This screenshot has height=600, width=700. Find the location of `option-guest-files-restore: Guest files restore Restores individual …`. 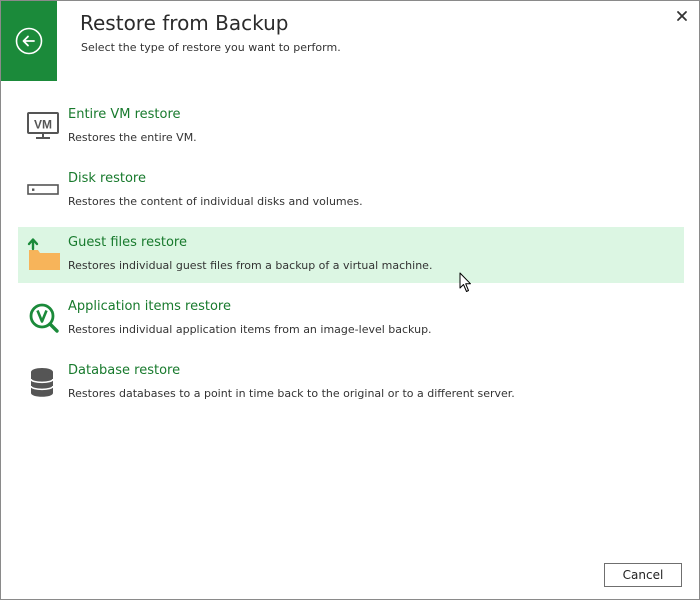

option-guest-files-restore: Guest files restore Restores individual … is located at coordinates (351, 255).